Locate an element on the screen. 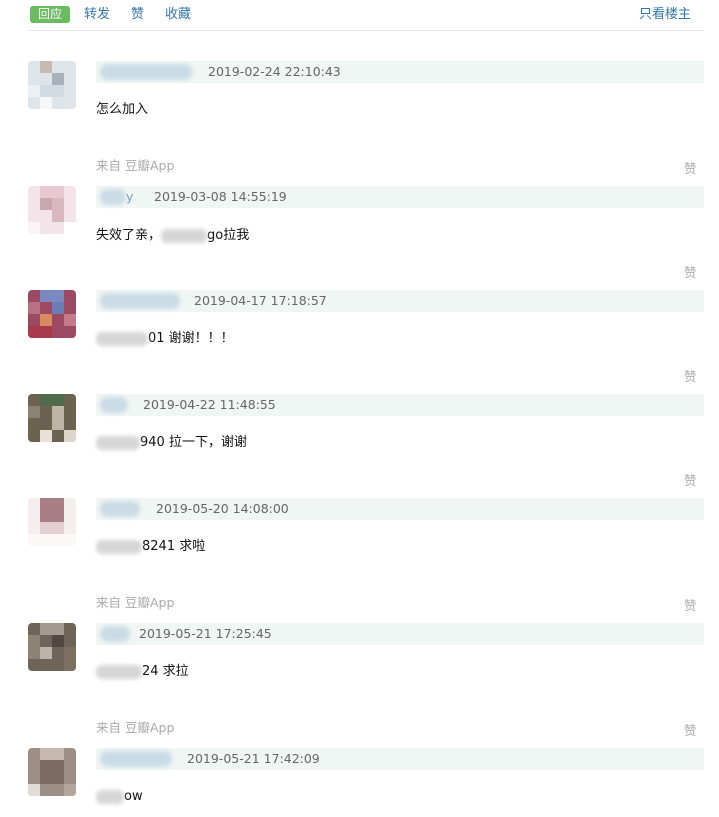  comment-meta-bar: 2019-04-17 17:18:57 is located at coordinates (400, 301).